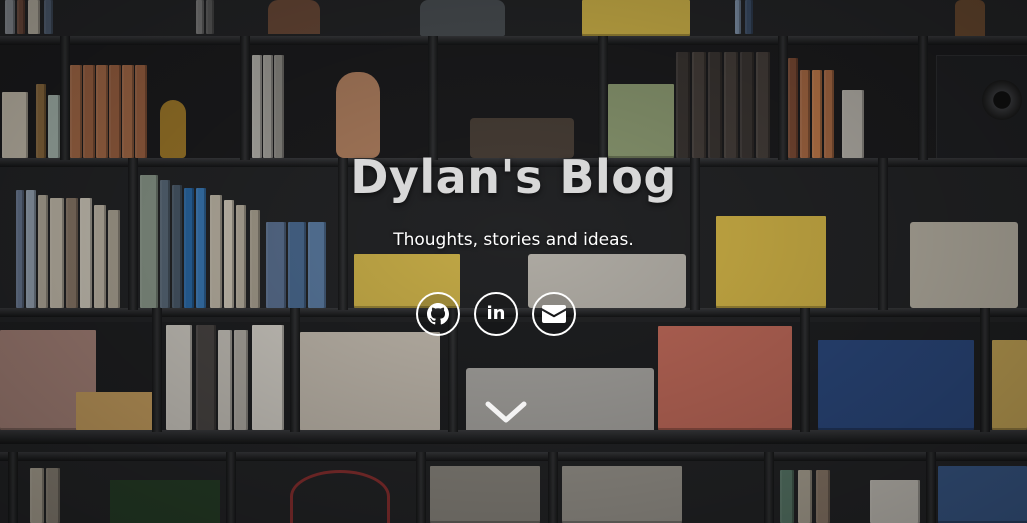 The image size is (1027, 523). I want to click on email-link-button, so click(554, 314).